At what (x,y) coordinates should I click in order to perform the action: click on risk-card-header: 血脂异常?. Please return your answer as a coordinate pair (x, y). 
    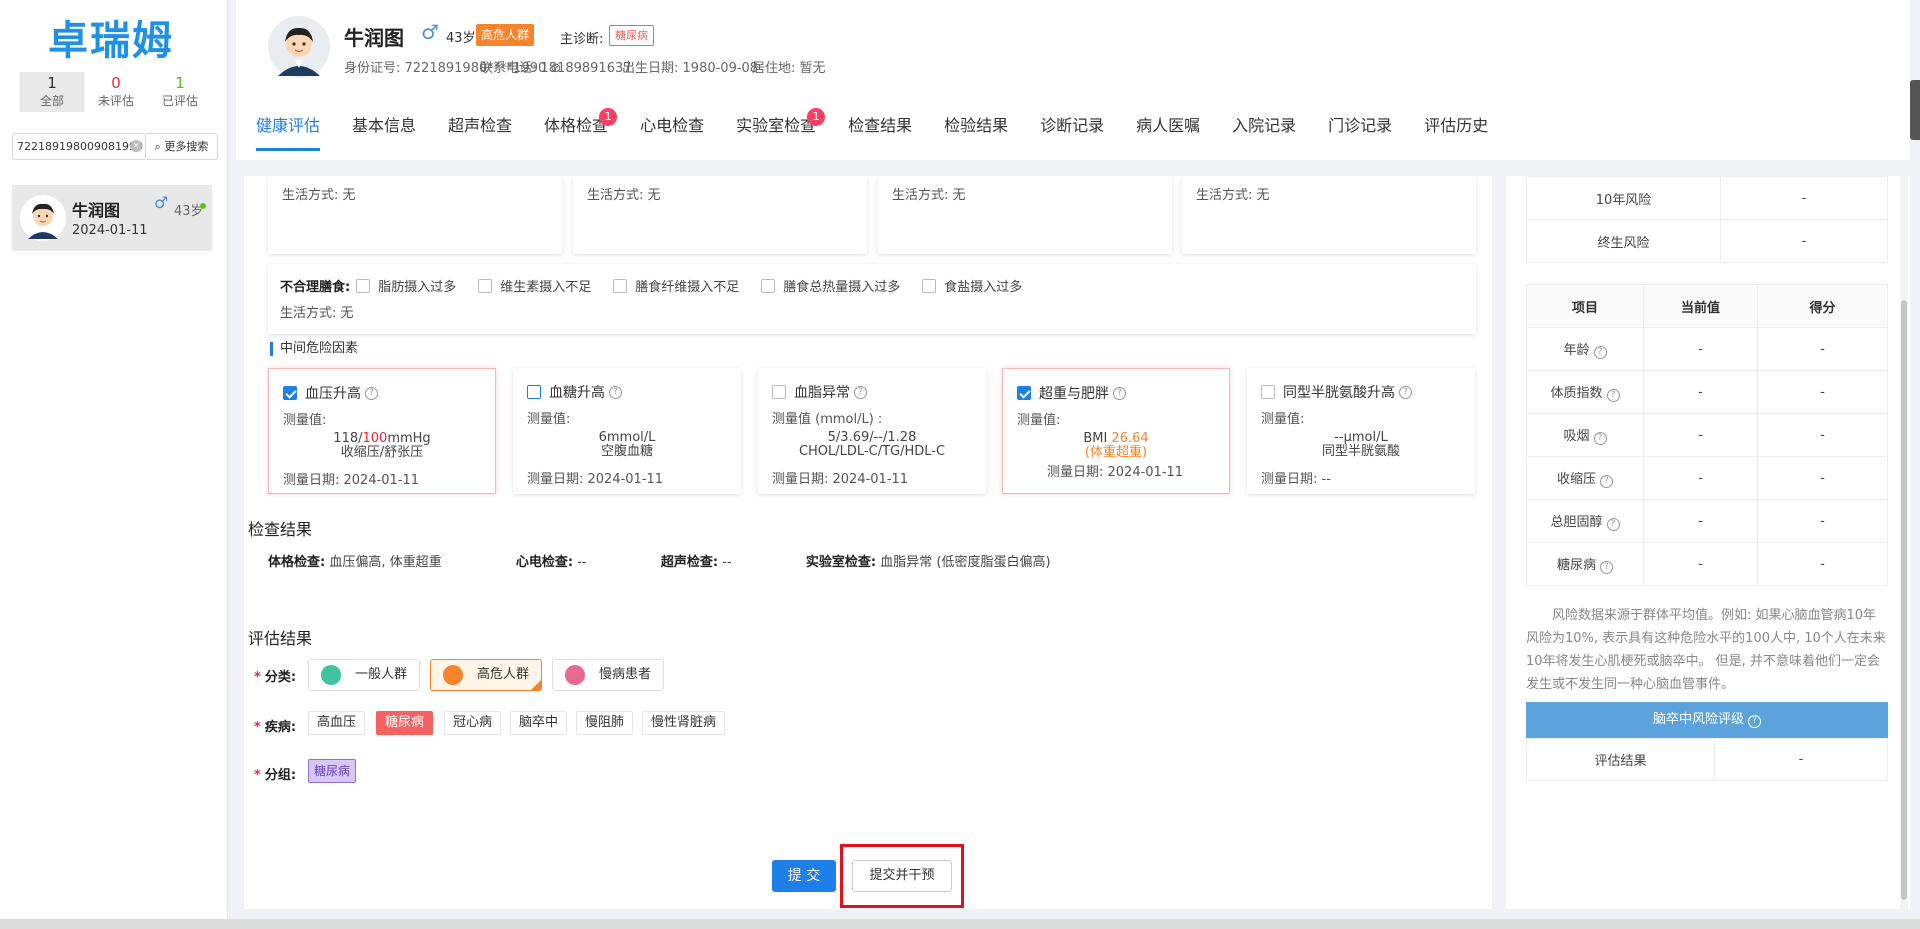
    Looking at the image, I should click on (819, 392).